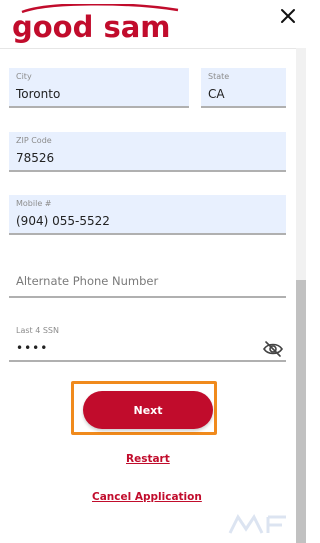 This screenshot has width=320, height=543. What do you see at coordinates (34, 203) in the screenshot?
I see `mobile-label: Mobile #` at bounding box center [34, 203].